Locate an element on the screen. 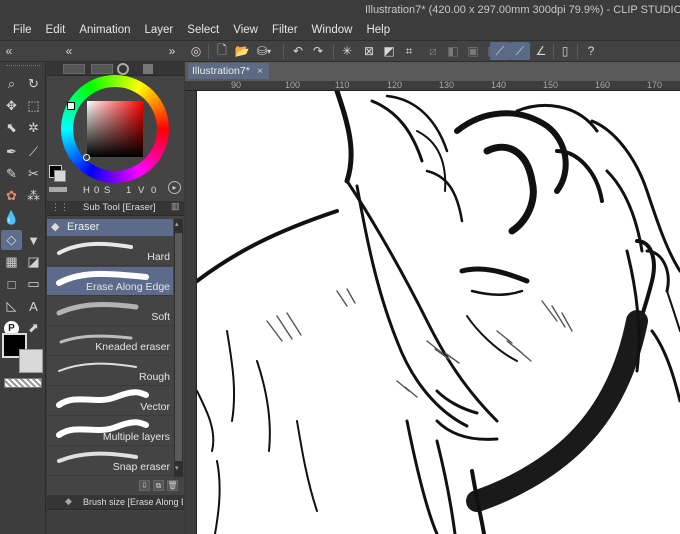 The width and height of the screenshot is (680, 534). open-file-icon: 📂 is located at coordinates (242, 51).